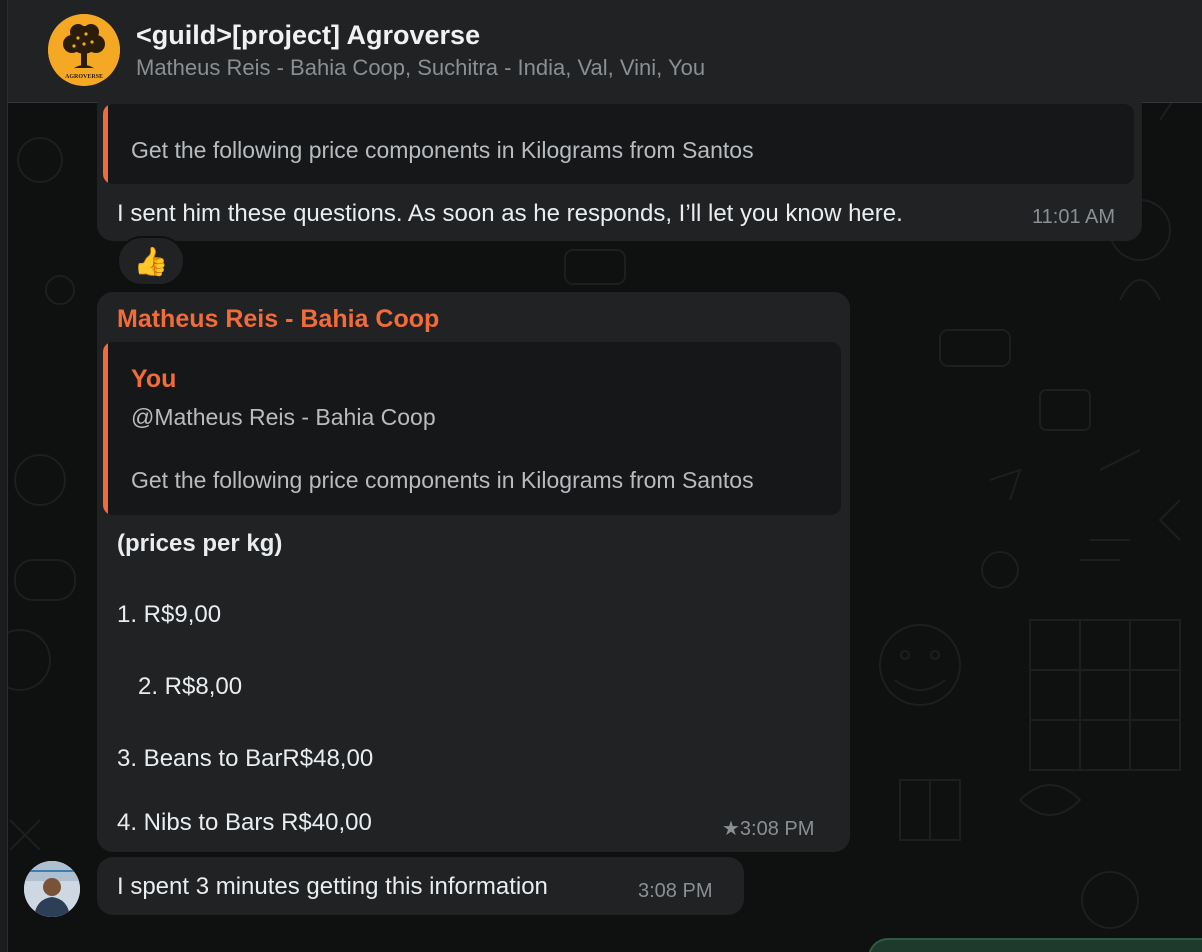 The image size is (1202, 952). What do you see at coordinates (84, 77) in the screenshot?
I see `svg-text: AGROVERSE` at bounding box center [84, 77].